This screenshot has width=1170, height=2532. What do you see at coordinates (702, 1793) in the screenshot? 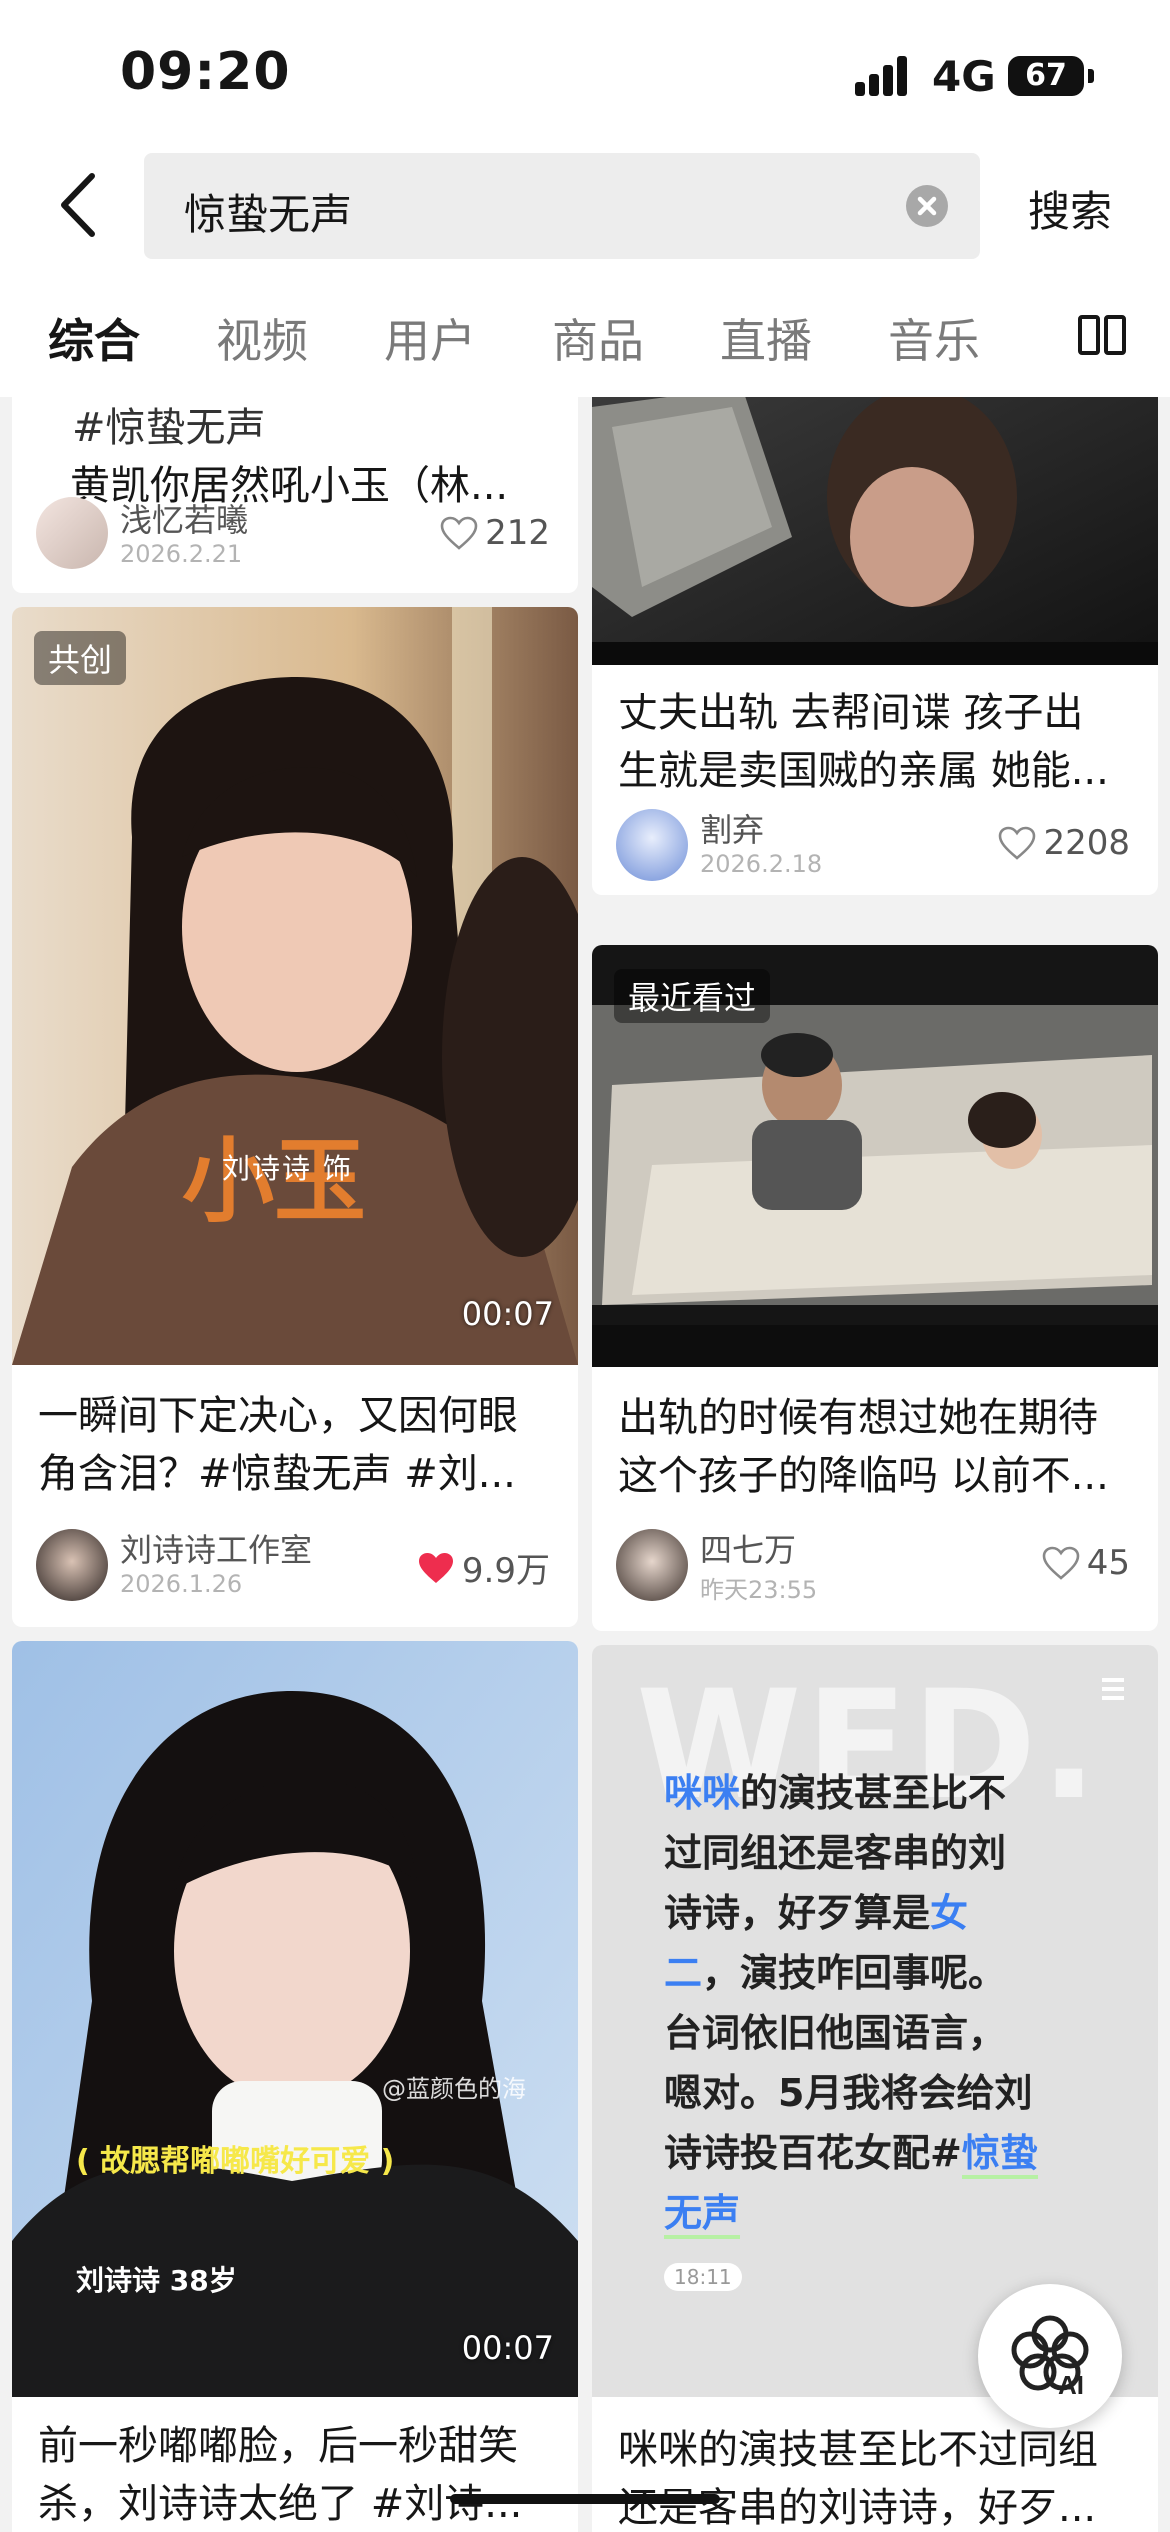
I see `note-highlight: 咪咪` at bounding box center [702, 1793].